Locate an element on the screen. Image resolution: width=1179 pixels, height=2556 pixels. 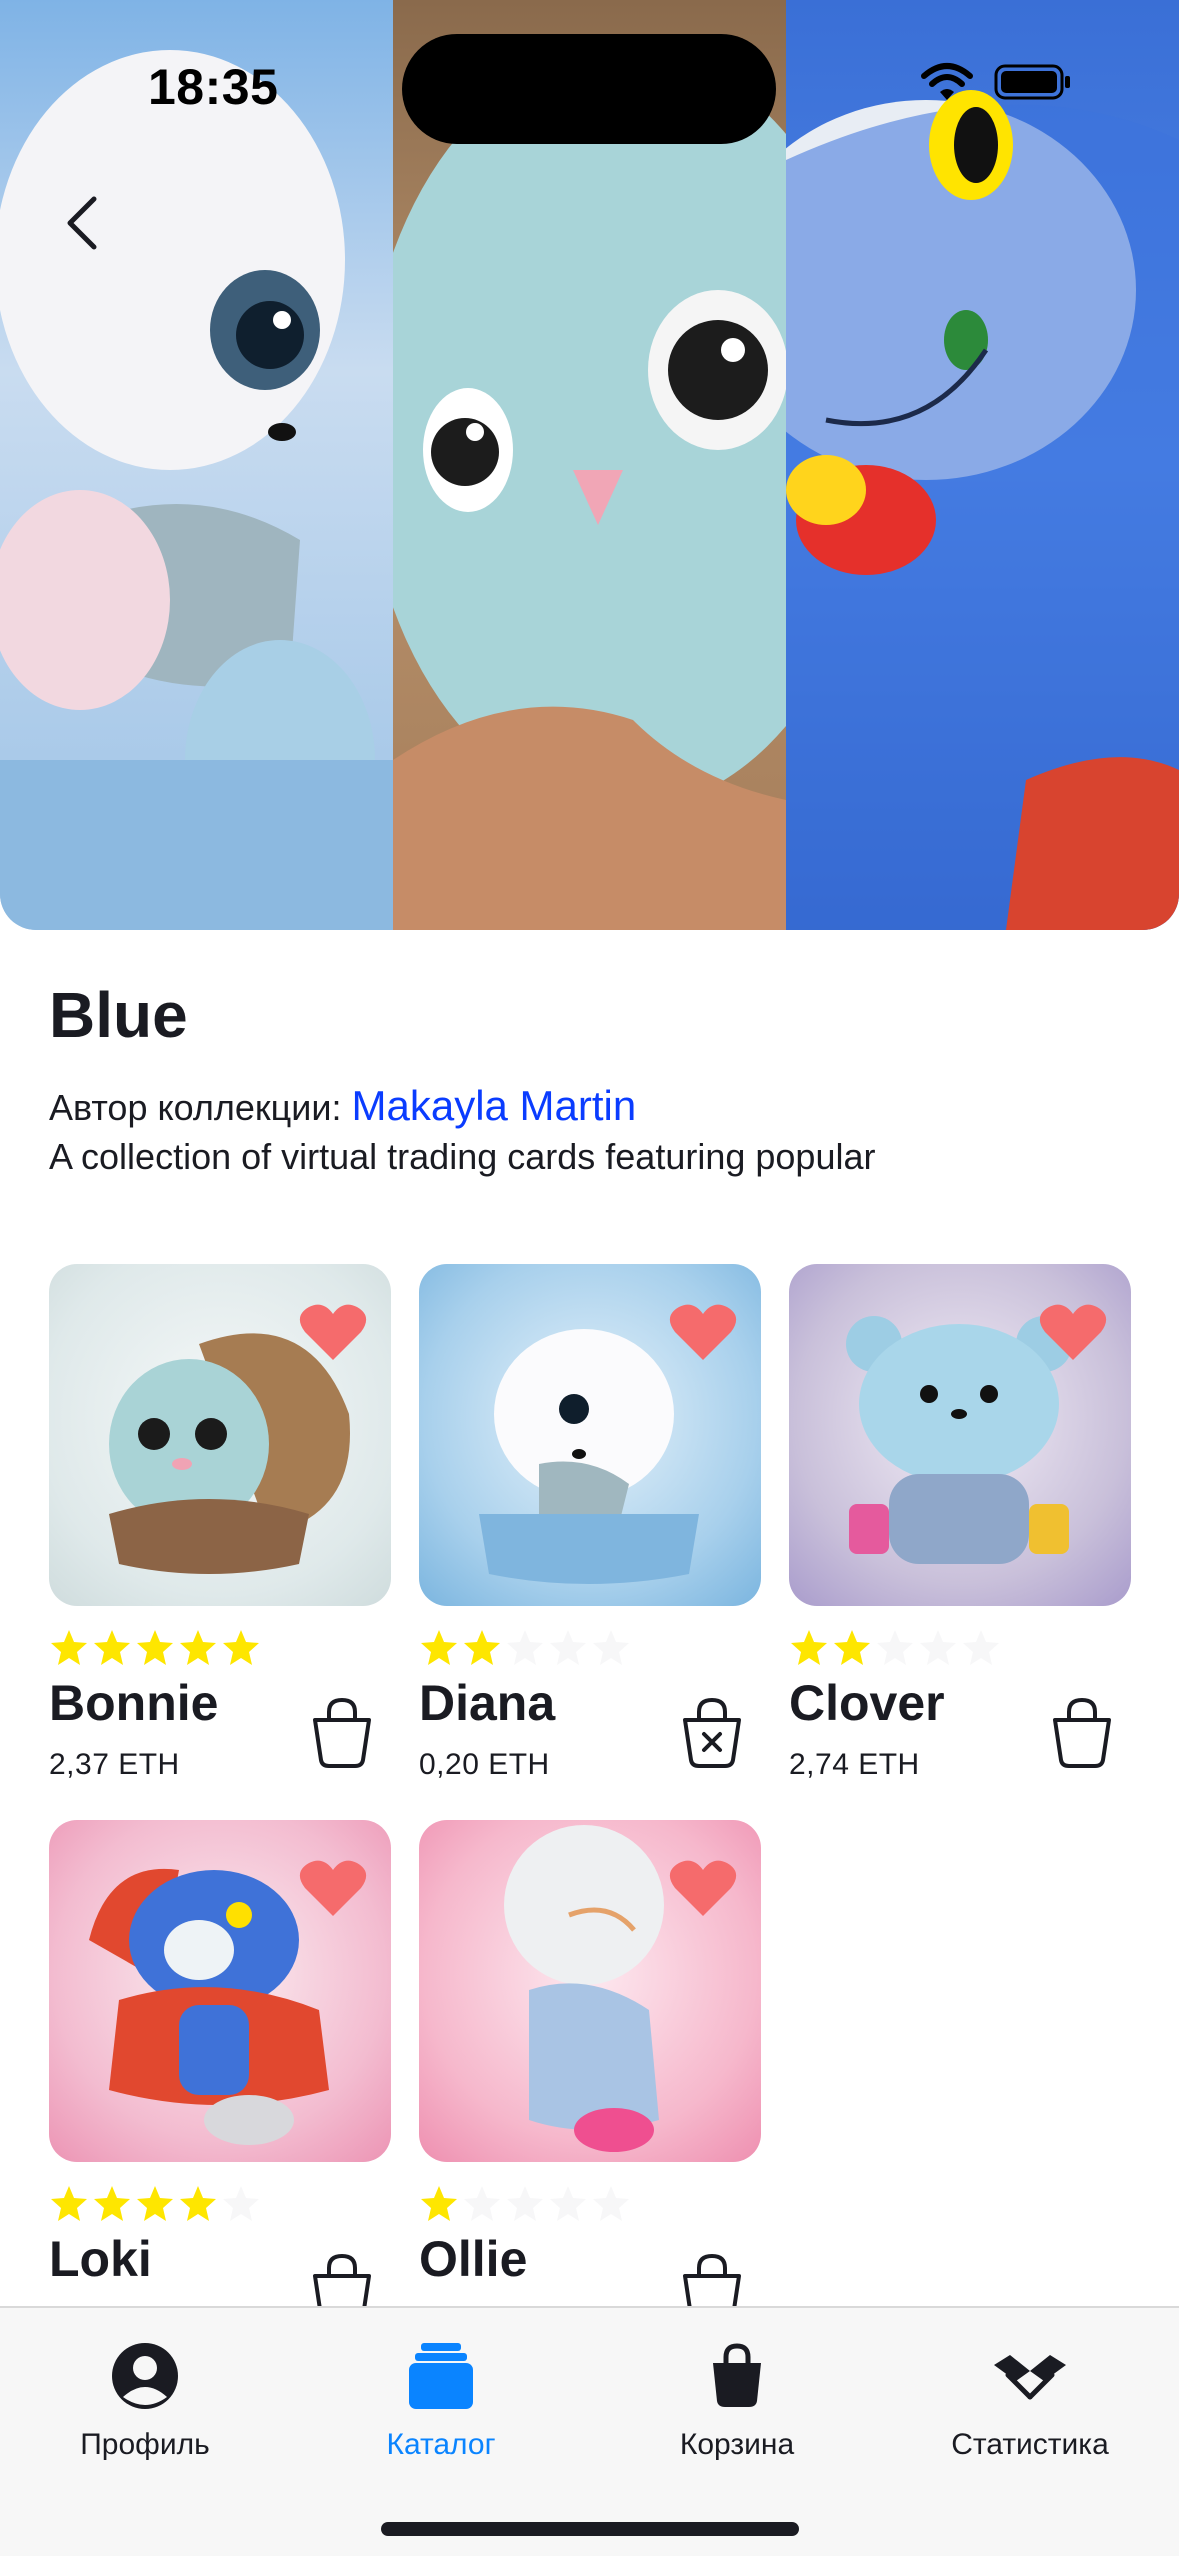
battery-icon is located at coordinates (1033, 84).